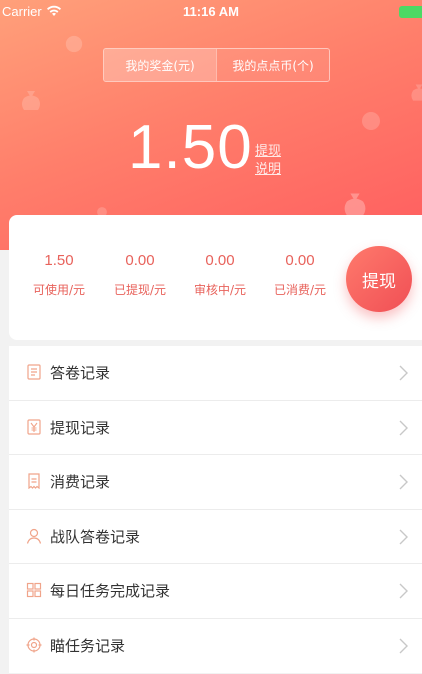 The image size is (422, 674). I want to click on list-item-withdraw-records: 提现记录, so click(215, 428).